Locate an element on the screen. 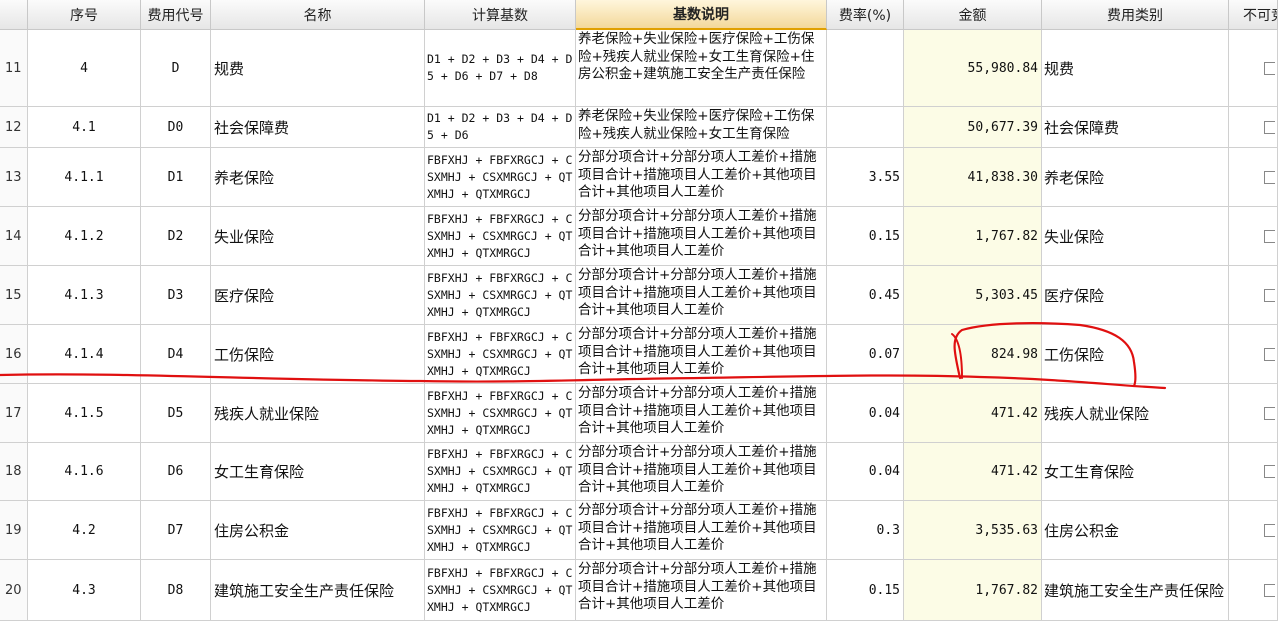 The height and width of the screenshot is (621, 1278). code-cell: D8 is located at coordinates (176, 590).